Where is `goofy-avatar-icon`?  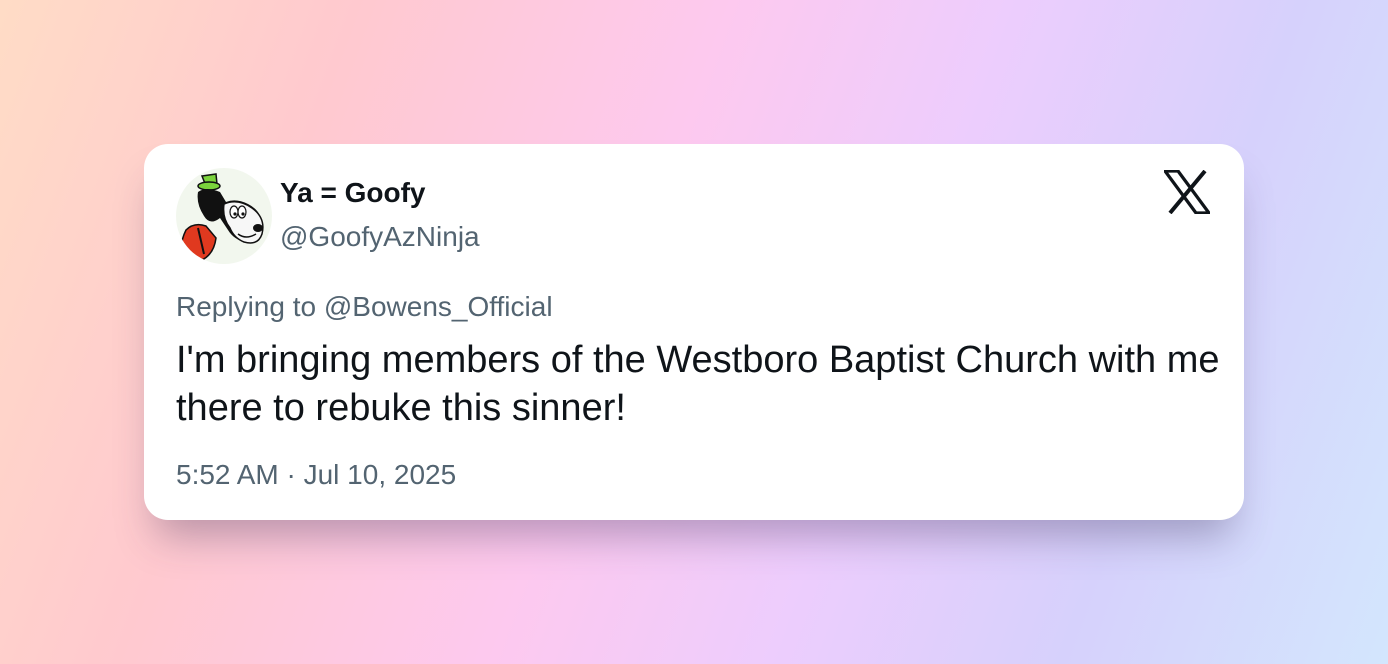
goofy-avatar-icon is located at coordinates (222, 217).